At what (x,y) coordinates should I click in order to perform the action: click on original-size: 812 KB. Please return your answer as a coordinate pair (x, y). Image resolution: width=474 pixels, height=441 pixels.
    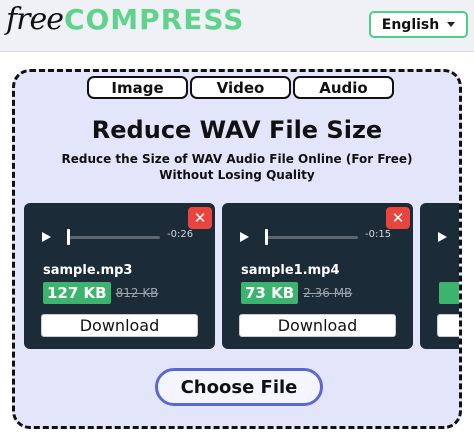
    Looking at the image, I should click on (137, 293).